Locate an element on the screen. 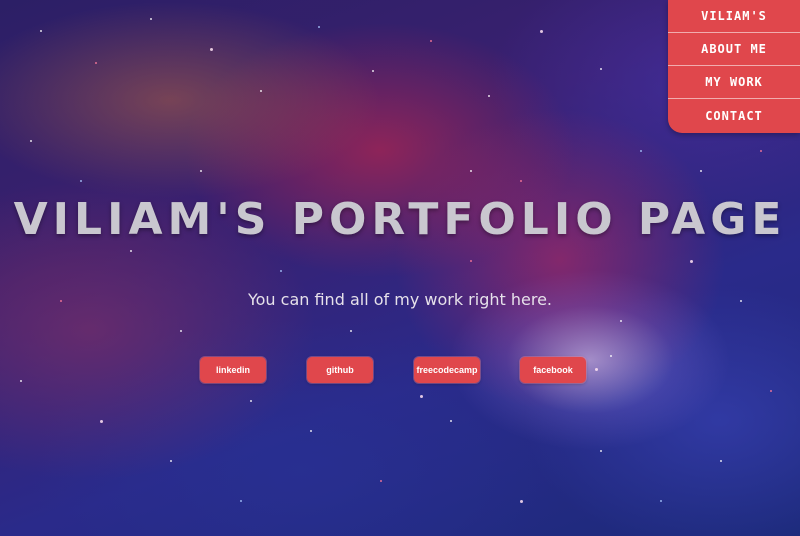 The height and width of the screenshot is (536, 800). nav-link-about-me: ABOUT ME is located at coordinates (734, 49).